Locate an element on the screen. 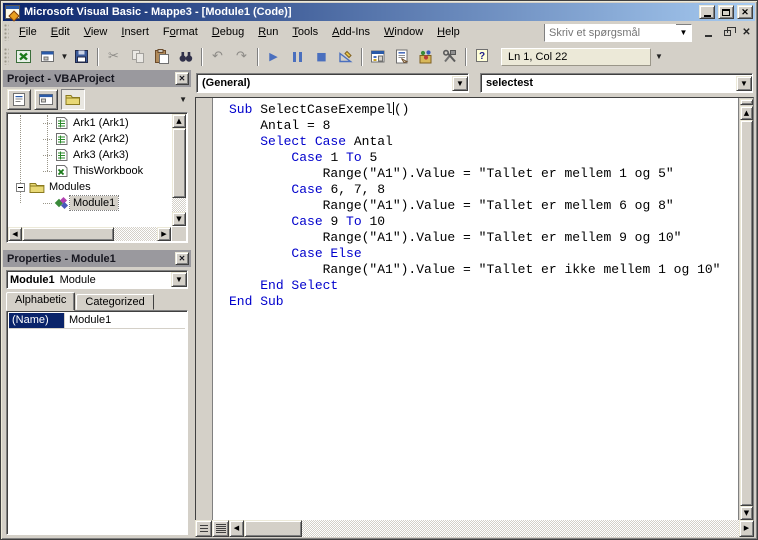  tree-item-thisworkbook: ThisWorkbook is located at coordinates (90, 171).